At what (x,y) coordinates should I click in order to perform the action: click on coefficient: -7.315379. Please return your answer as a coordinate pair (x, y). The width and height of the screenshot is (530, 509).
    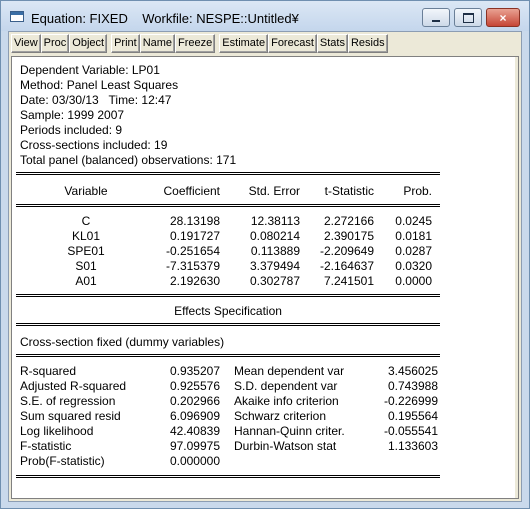
    Looking at the image, I should click on (192, 266).